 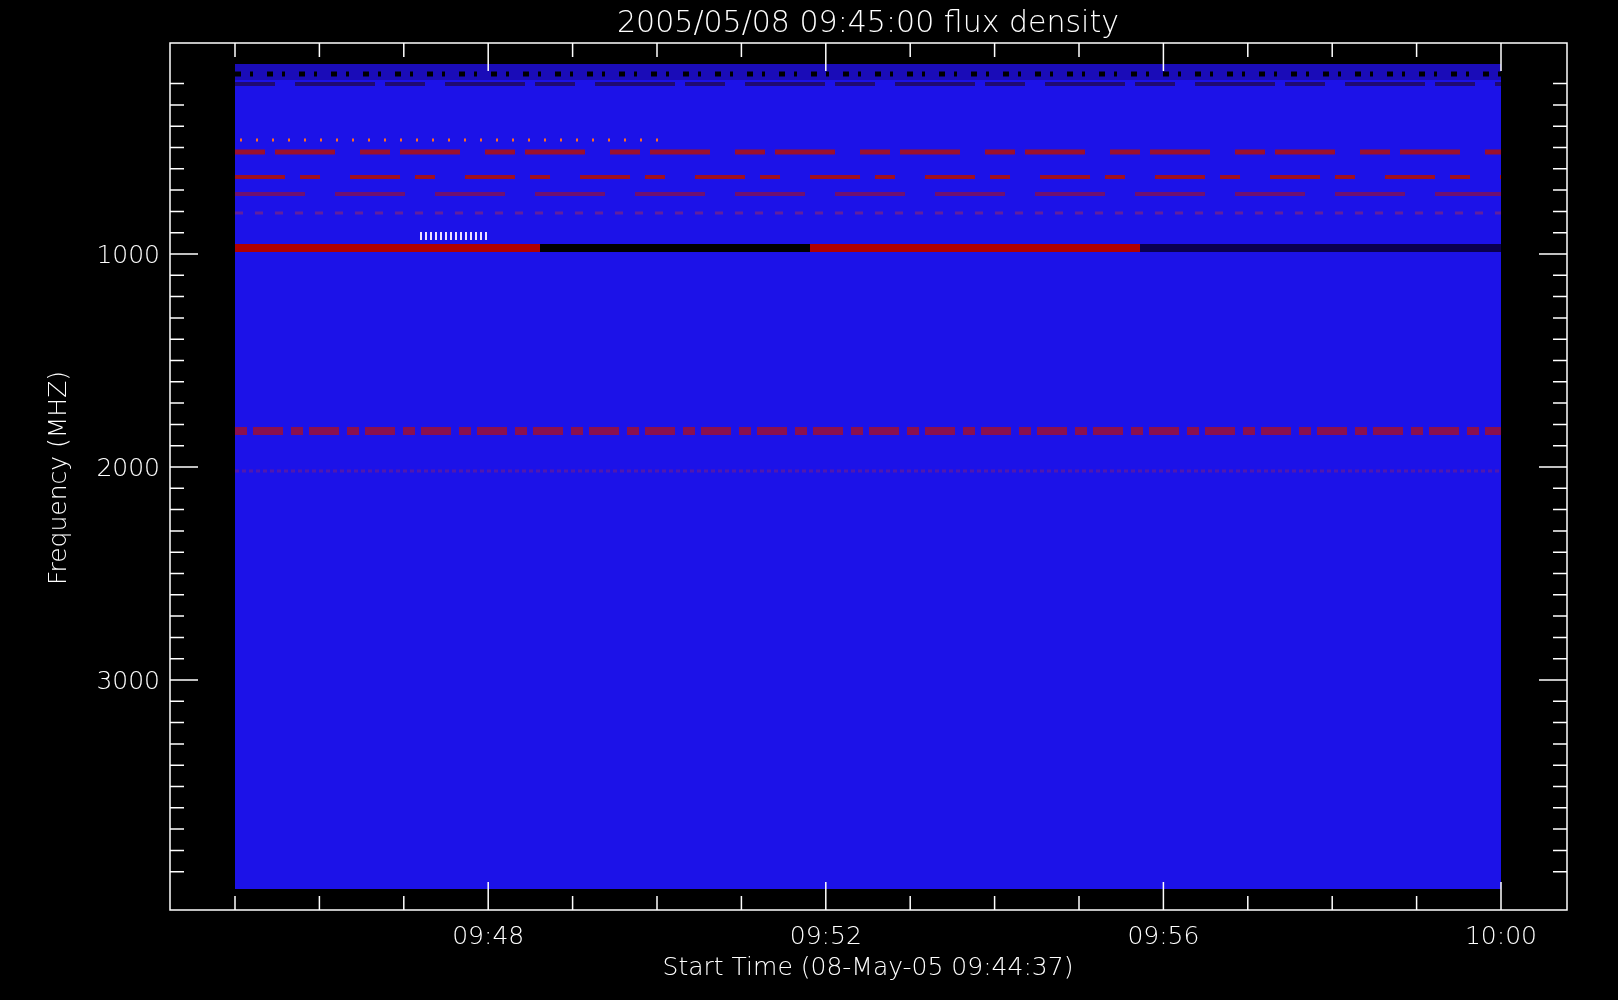 I want to click on plot-title: 2005/05/08 09:45:00 flux density, so click(x=868, y=21).